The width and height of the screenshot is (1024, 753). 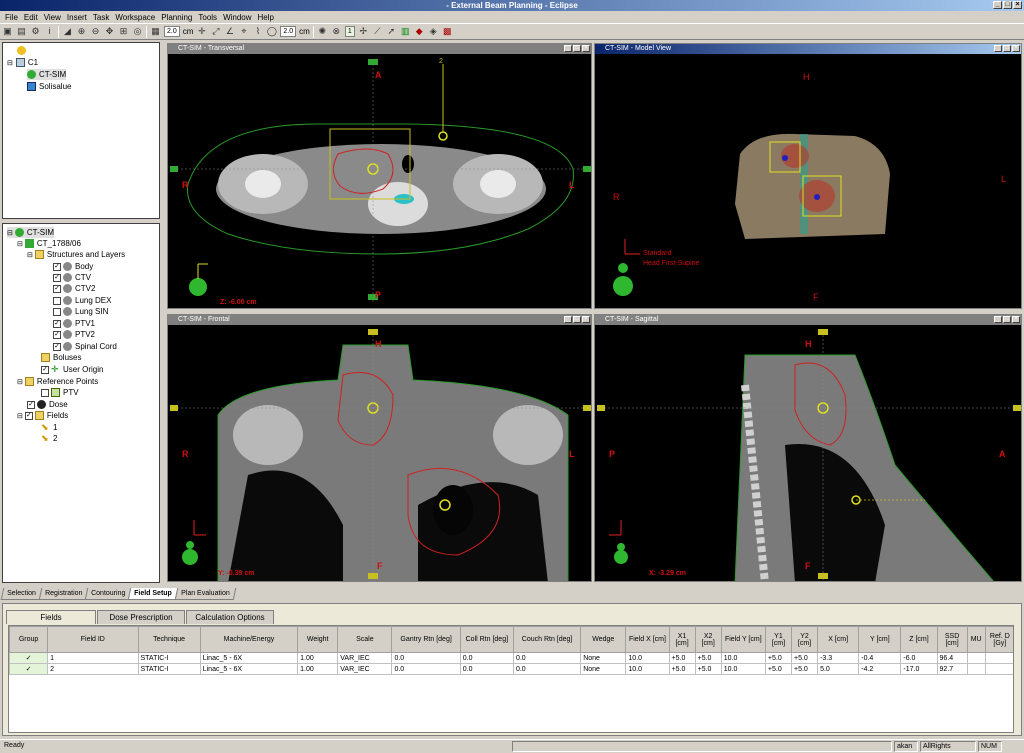 What do you see at coordinates (919, 658) in the screenshot?
I see `table-cell: -6.0` at bounding box center [919, 658].